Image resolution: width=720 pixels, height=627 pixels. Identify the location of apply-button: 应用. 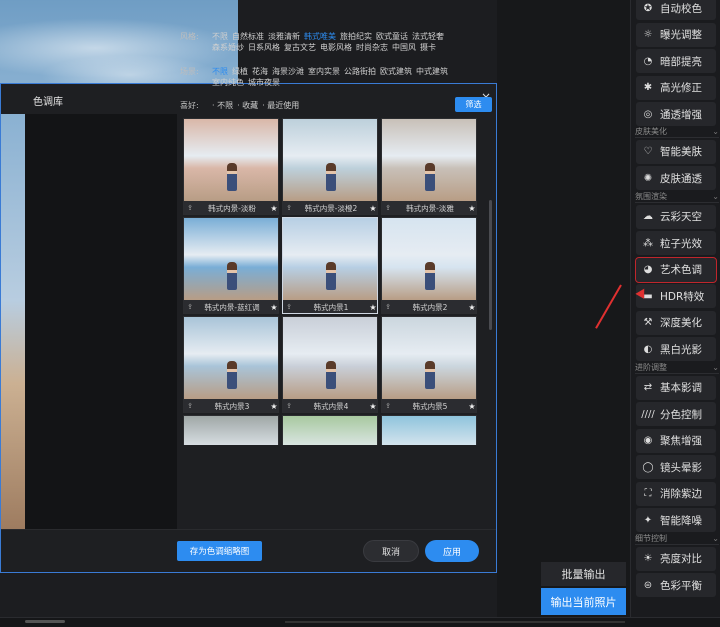
(452, 551).